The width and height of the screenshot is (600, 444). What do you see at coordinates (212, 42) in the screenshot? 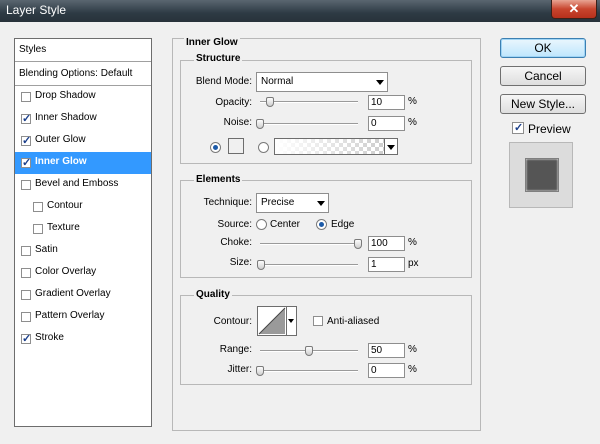
I see `panel-title: Inner Glow` at bounding box center [212, 42].